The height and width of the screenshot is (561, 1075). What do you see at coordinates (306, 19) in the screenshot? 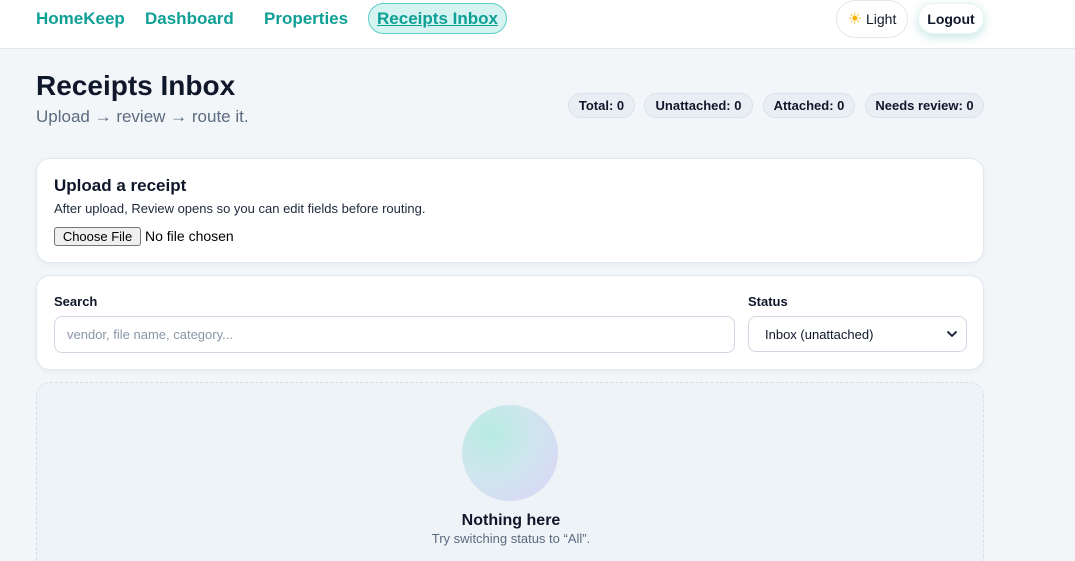
I see `nav-properties: Properties` at bounding box center [306, 19].